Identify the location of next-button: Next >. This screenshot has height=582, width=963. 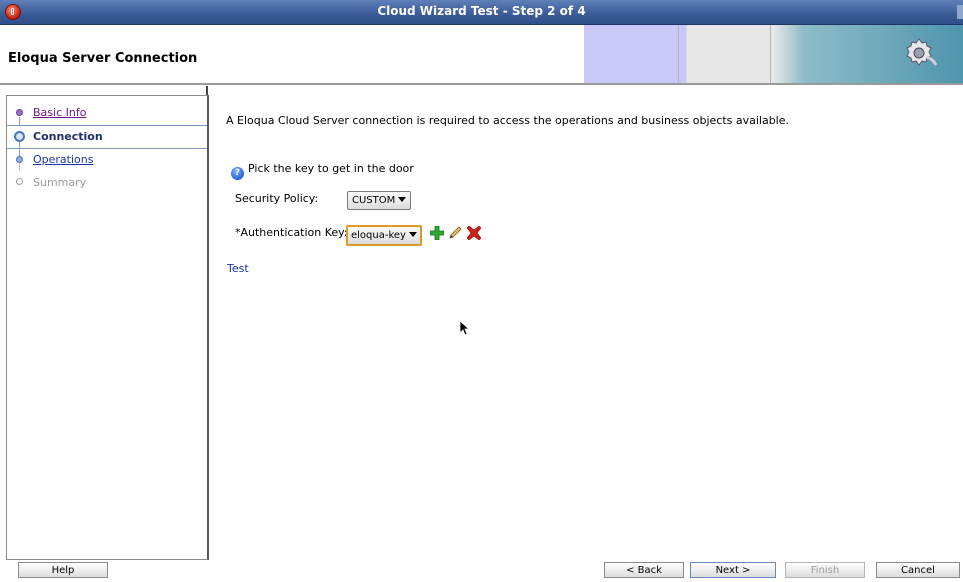
(733, 570).